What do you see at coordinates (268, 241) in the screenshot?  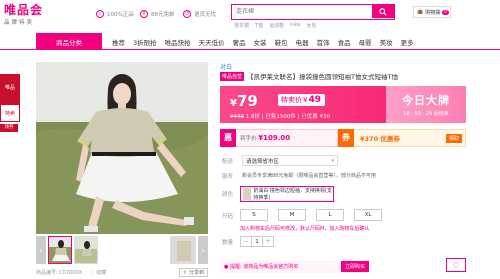 I see `qty-plus-button: +` at bounding box center [268, 241].